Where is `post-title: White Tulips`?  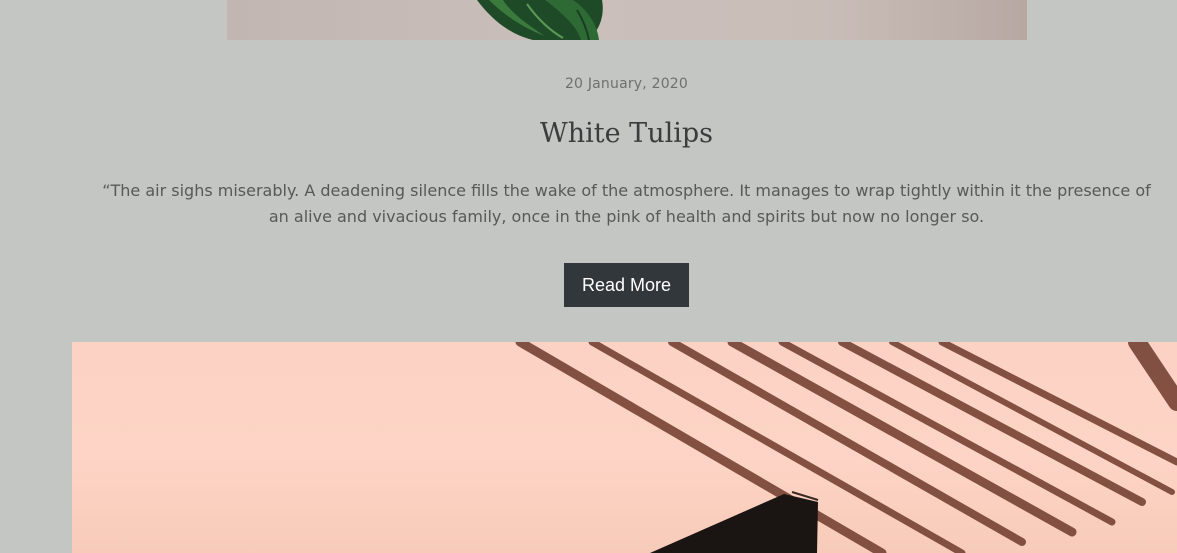
post-title: White Tulips is located at coordinates (588, 133).